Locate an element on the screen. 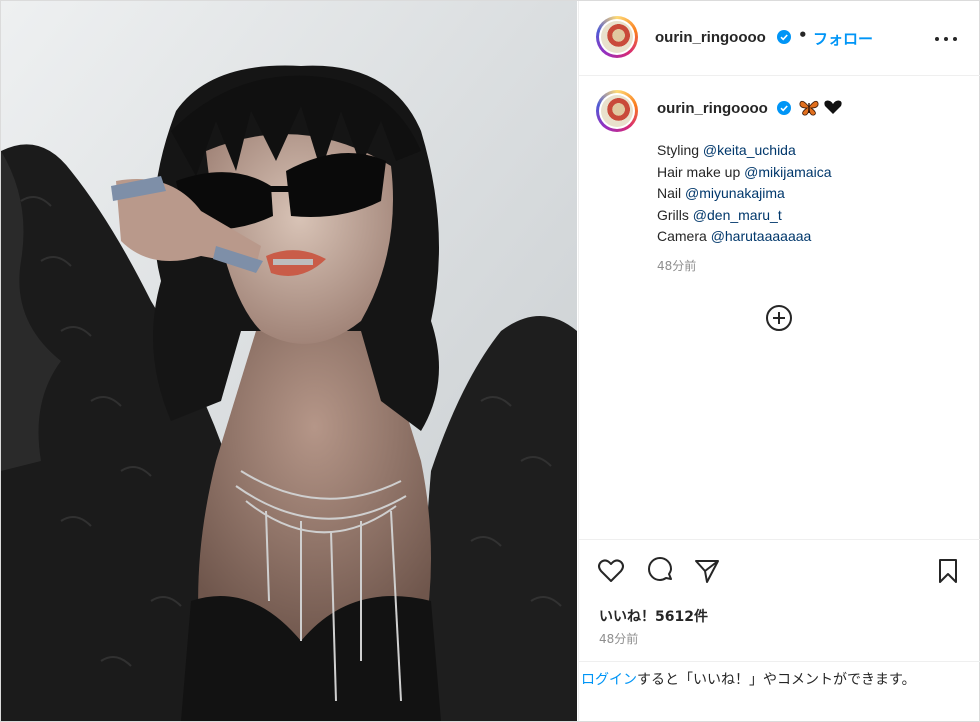  butterfly-icon is located at coordinates (809, 108).